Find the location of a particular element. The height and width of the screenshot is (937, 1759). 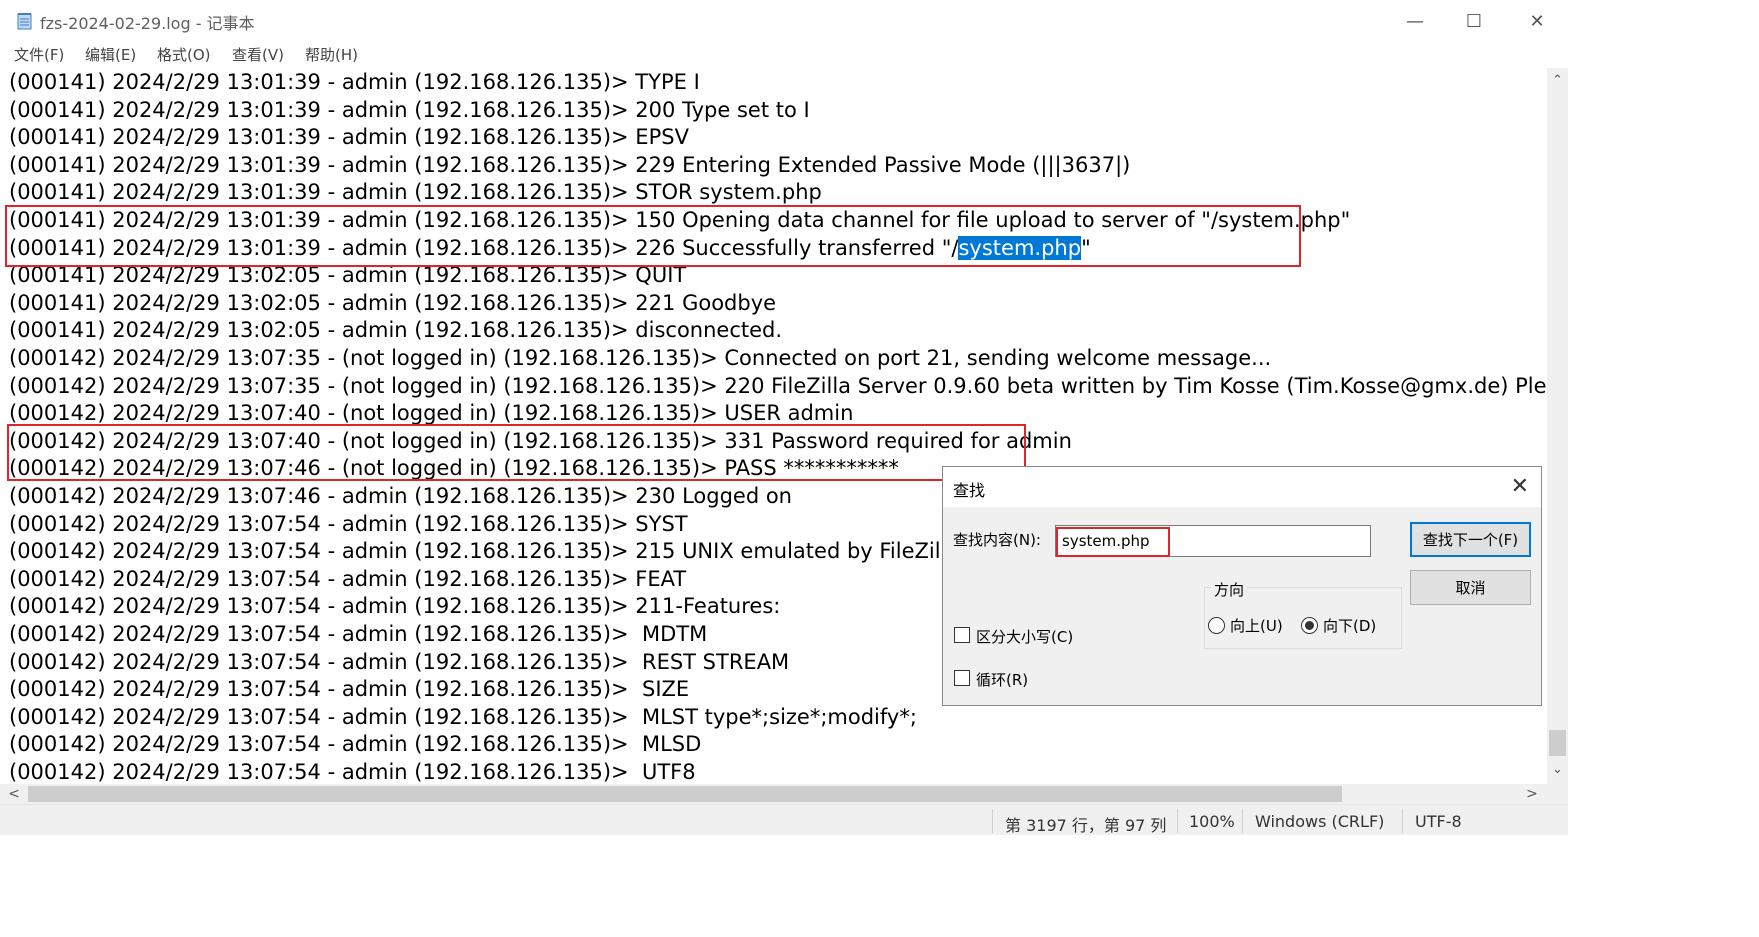

horizontal-scrollbar: < > is located at coordinates (773, 794).